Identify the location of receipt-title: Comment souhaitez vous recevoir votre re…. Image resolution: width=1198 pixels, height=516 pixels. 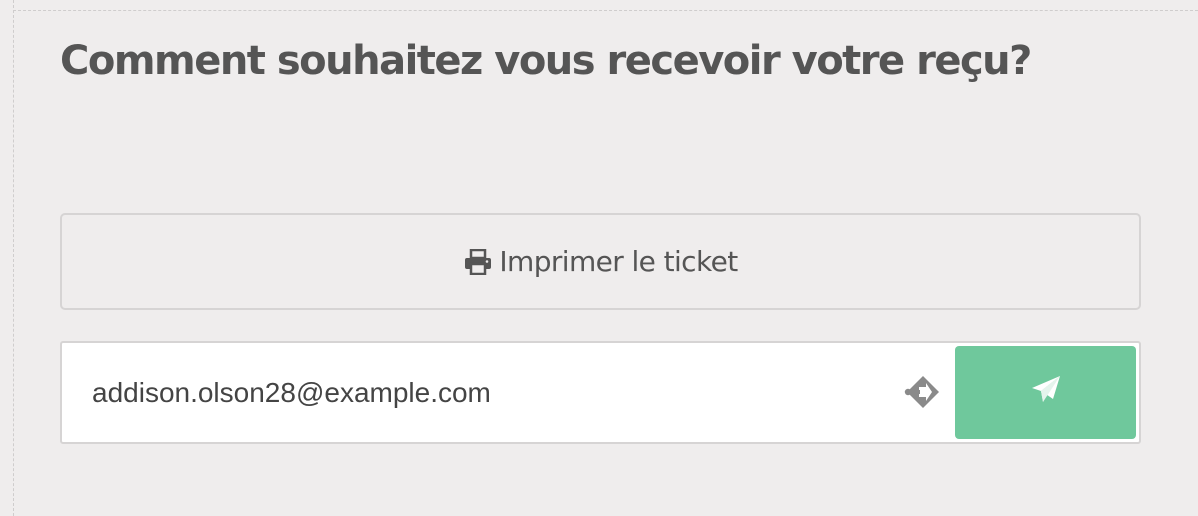
(546, 61).